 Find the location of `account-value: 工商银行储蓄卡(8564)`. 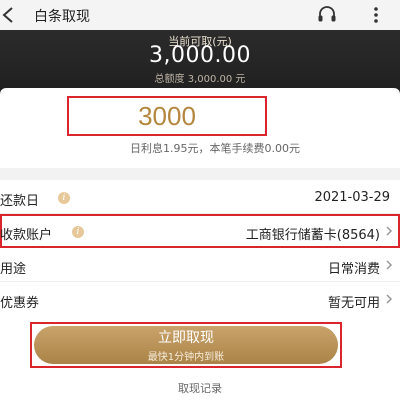

account-value: 工商银行储蓄卡(8564) is located at coordinates (312, 235).